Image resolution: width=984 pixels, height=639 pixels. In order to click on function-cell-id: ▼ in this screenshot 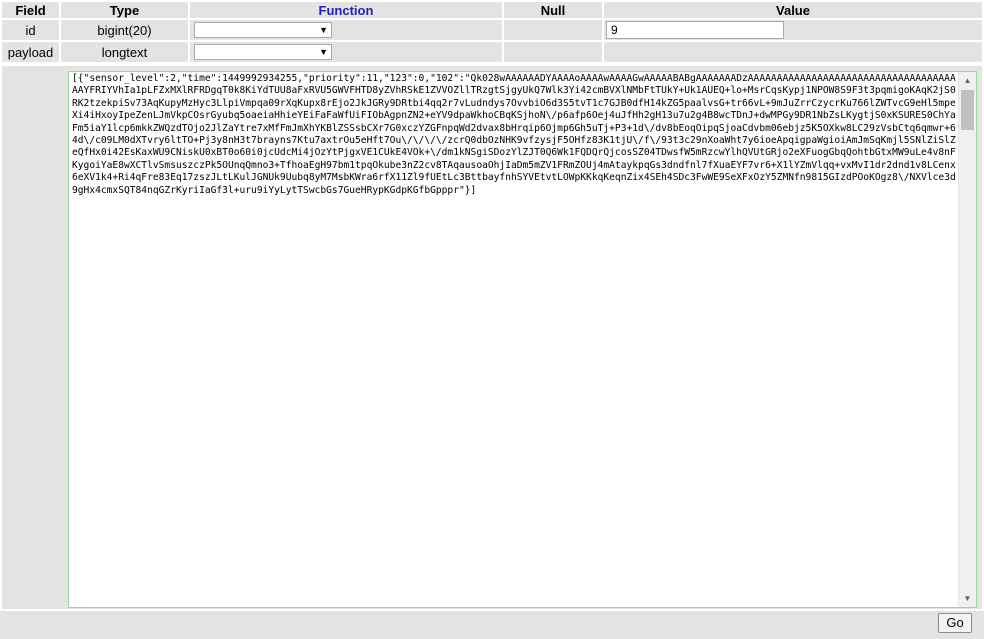, I will do `click(346, 30)`.